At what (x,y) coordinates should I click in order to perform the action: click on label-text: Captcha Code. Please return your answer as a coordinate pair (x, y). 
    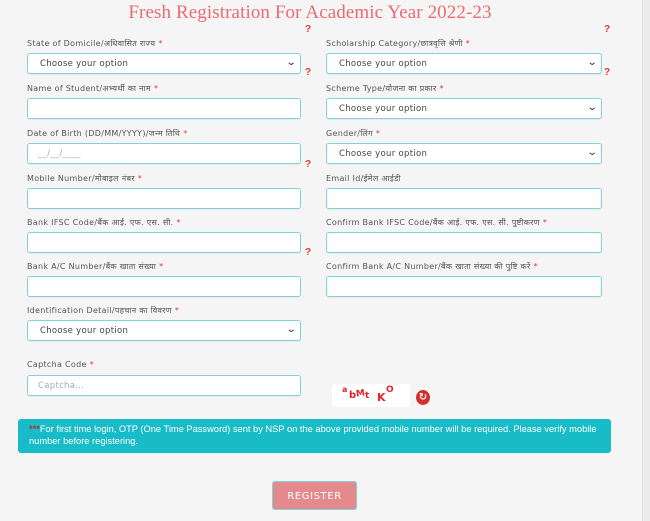
    Looking at the image, I should click on (57, 364).